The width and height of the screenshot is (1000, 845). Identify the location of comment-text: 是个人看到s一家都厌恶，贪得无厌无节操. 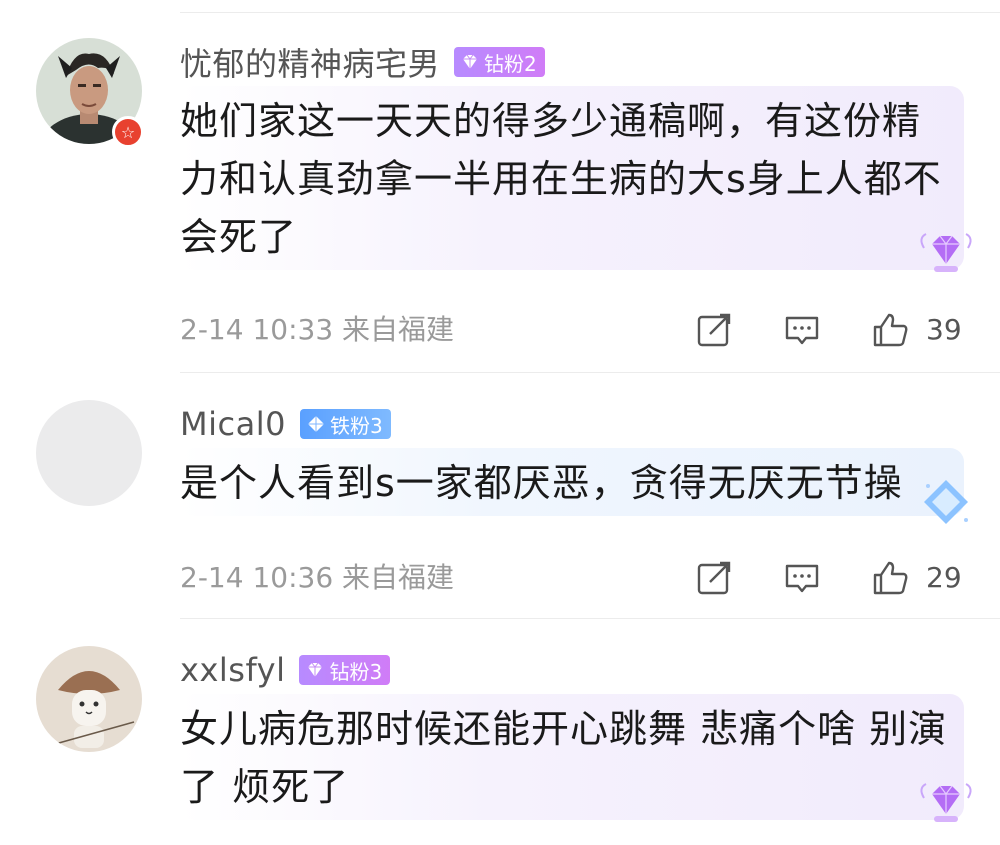
(541, 483).